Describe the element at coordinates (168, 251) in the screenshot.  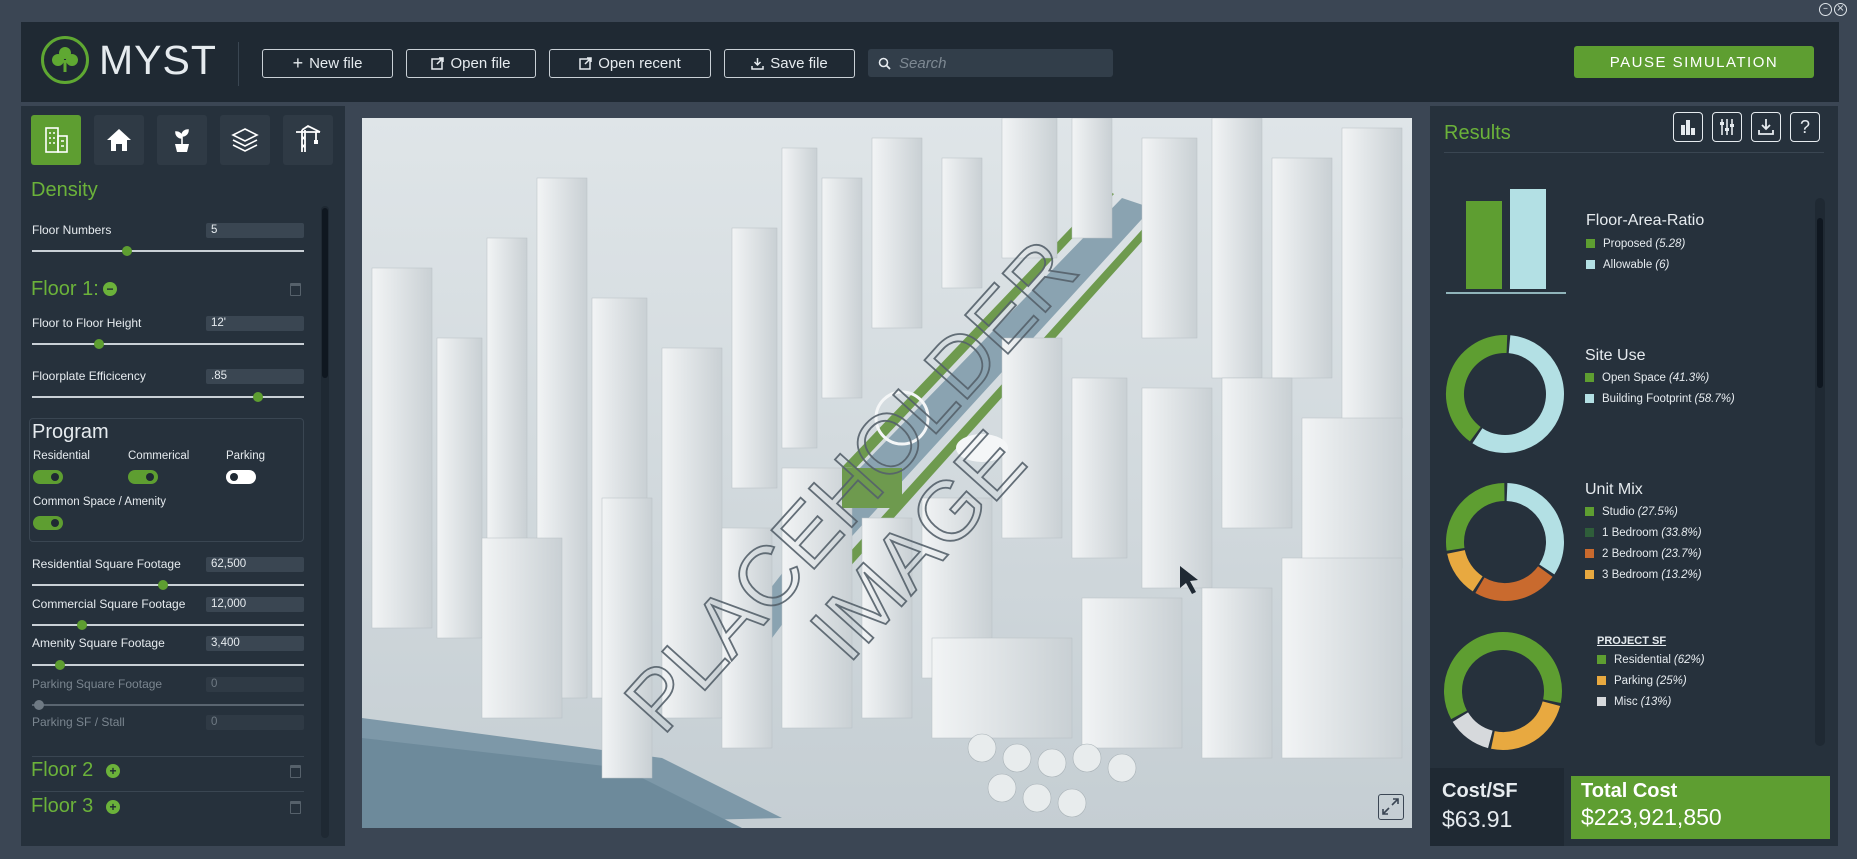
I see `floor-numbers-slider` at that location.